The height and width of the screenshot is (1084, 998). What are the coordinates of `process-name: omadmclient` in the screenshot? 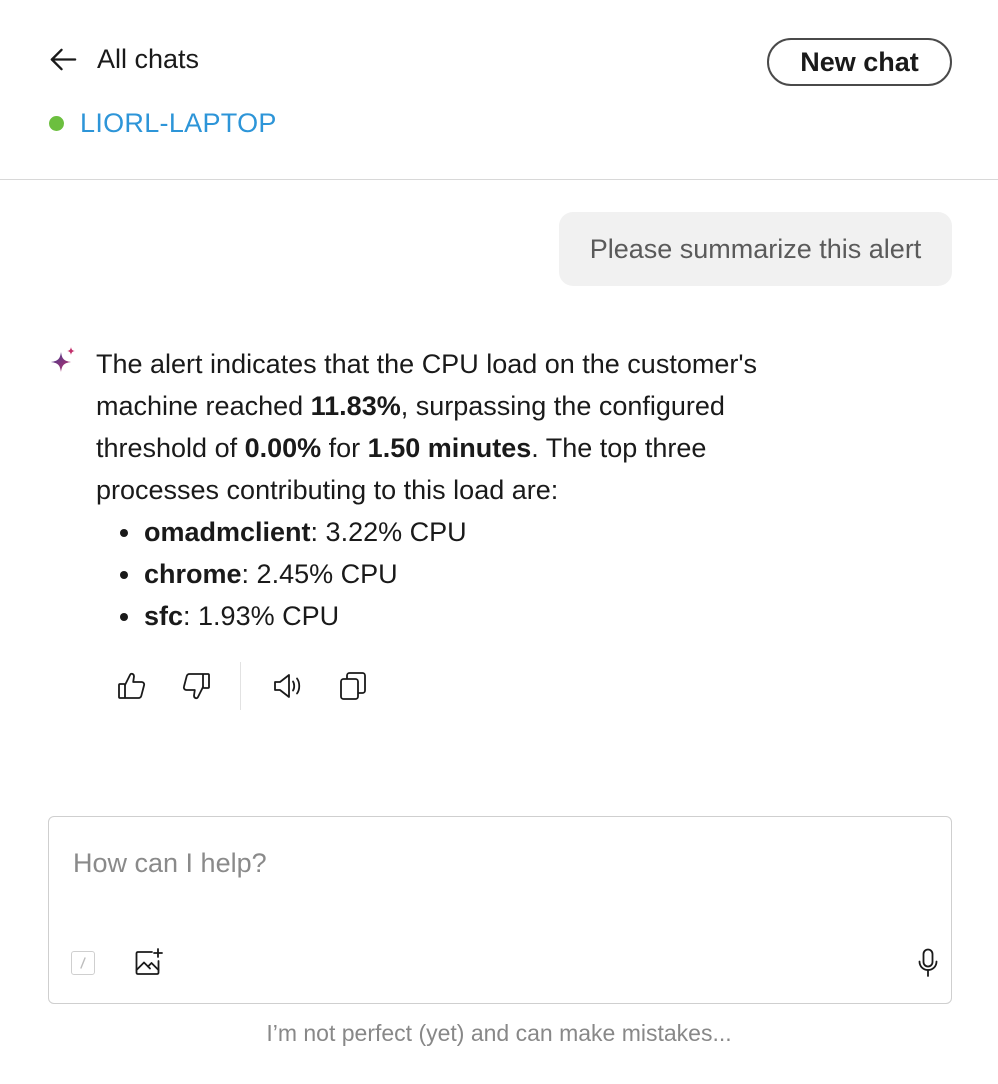 It's located at (227, 532).